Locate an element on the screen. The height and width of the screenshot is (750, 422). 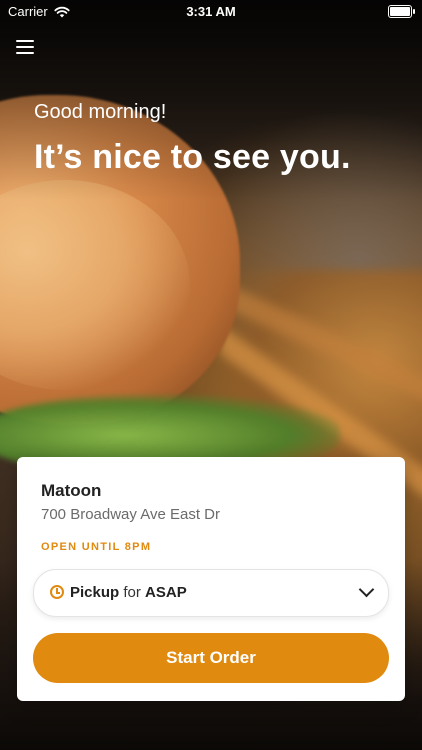
start-order-button: Start Order is located at coordinates (211, 658).